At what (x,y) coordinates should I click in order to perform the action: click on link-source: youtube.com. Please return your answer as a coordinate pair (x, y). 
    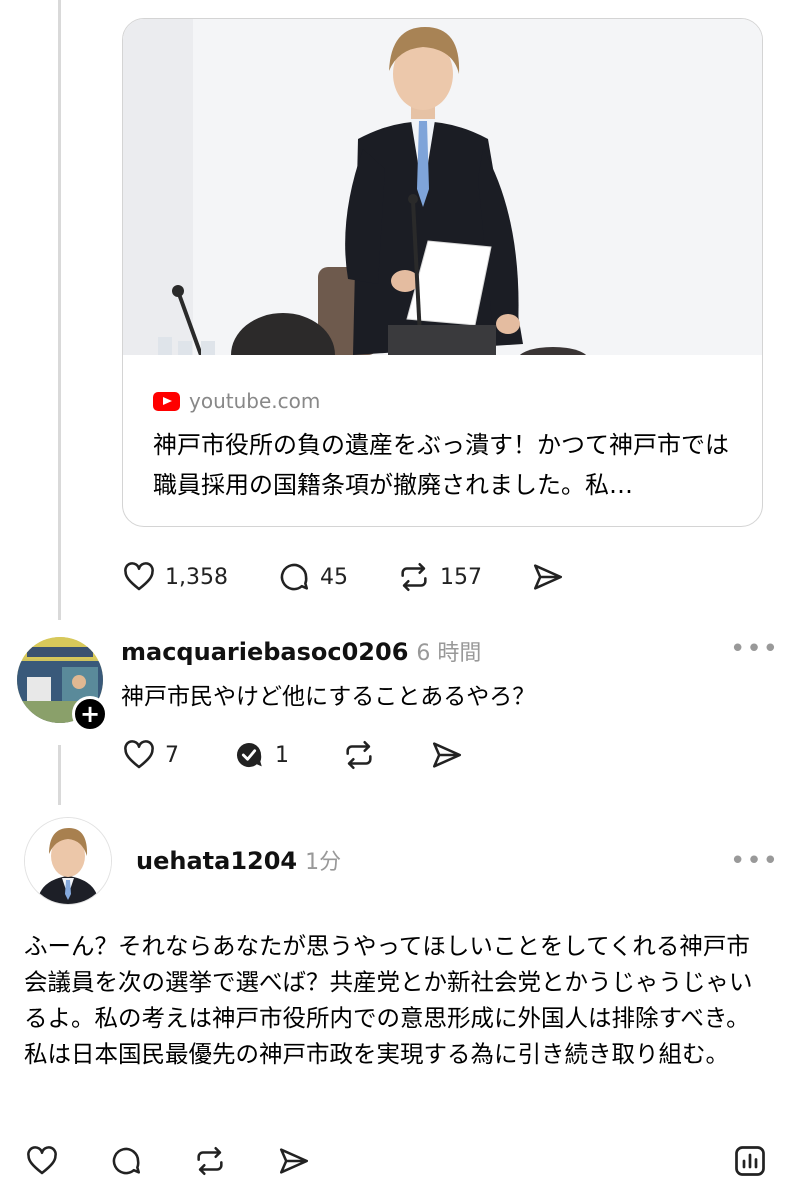
    Looking at the image, I should click on (236, 401).